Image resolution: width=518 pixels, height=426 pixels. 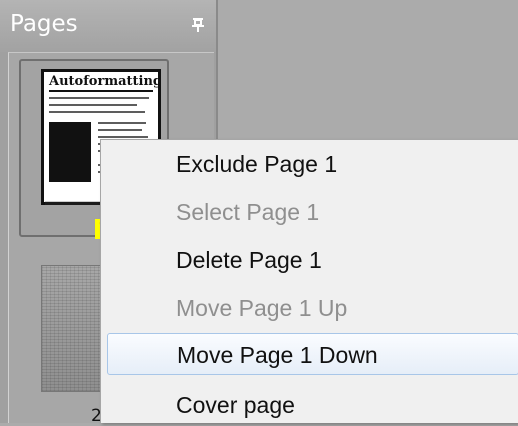 I want to click on pages-panel-title: Pages, so click(x=44, y=24).